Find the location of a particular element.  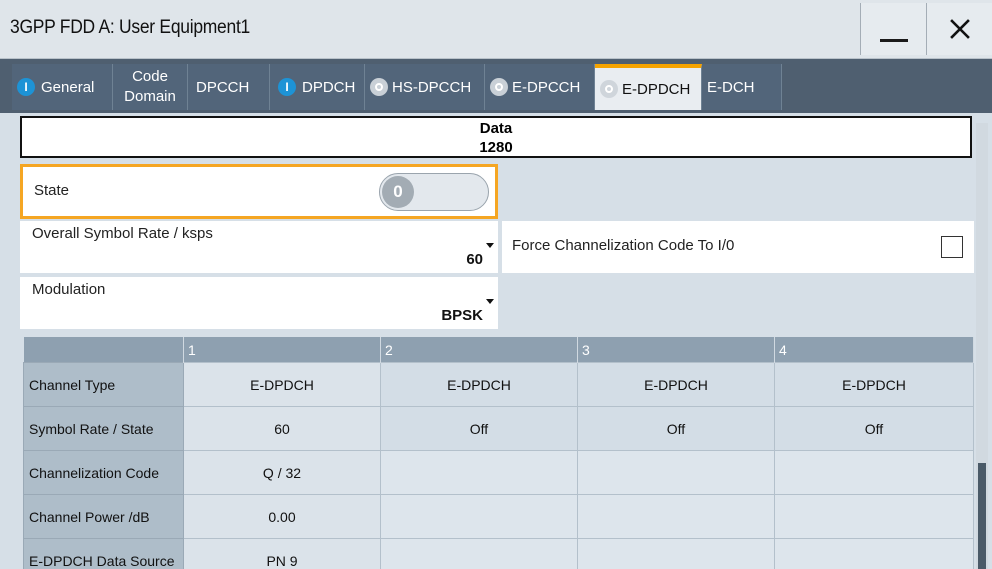

force-channelization-field: Force Channelization Code To I/0 is located at coordinates (738, 247).